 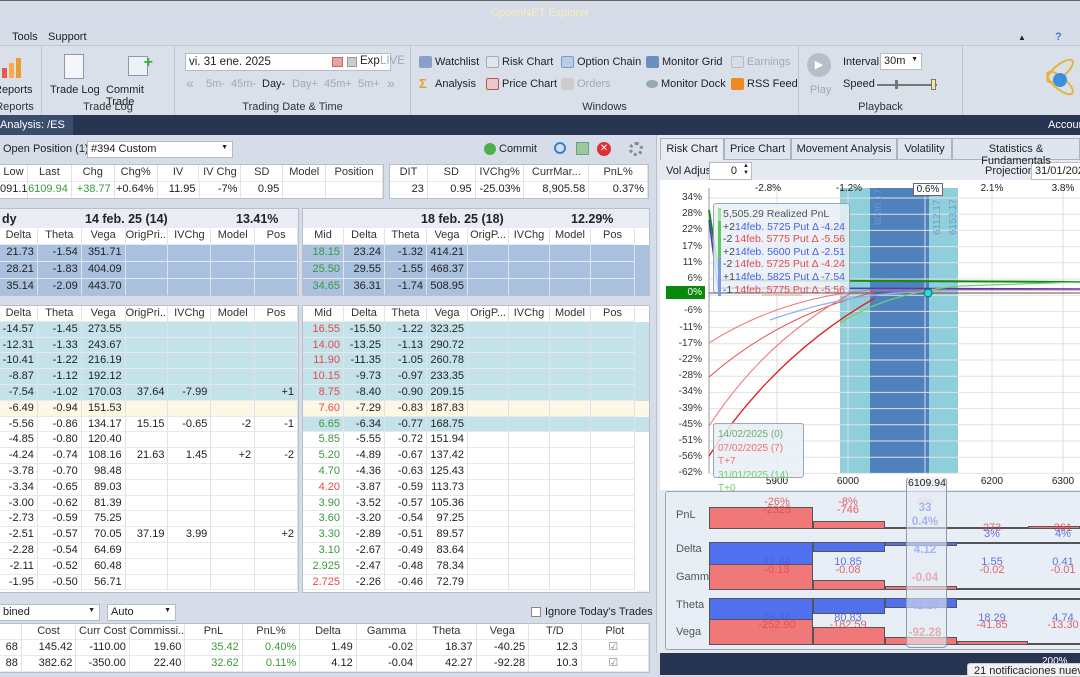 What do you see at coordinates (476, 440) in the screenshot?
I see `table-row: 5.85 -5.55 -0.72 151.94` at bounding box center [476, 440].